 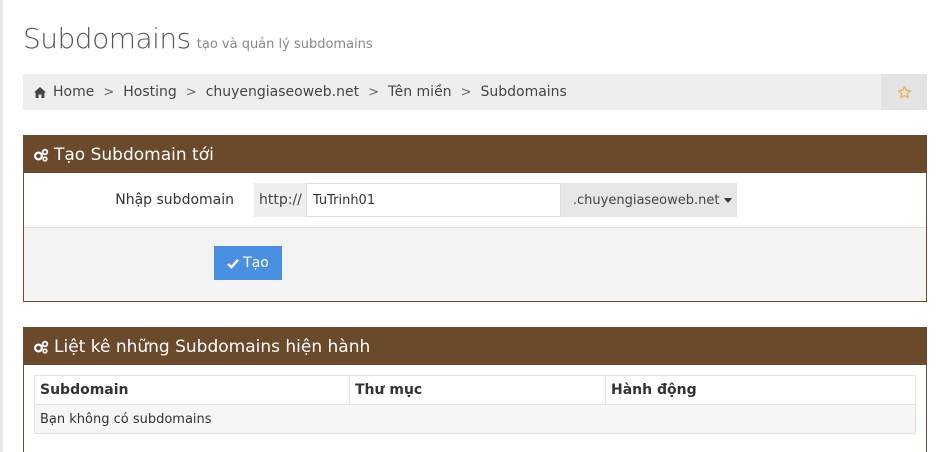 I want to click on caret-down-icon, so click(x=728, y=200).